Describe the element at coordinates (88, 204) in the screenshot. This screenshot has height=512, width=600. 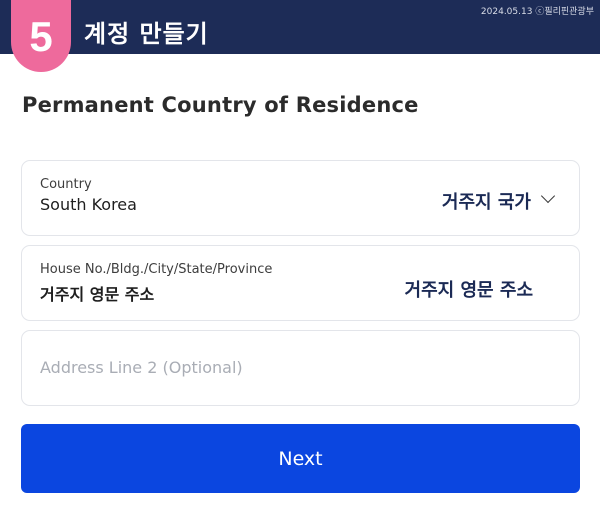
I see `country-value: South Korea` at that location.